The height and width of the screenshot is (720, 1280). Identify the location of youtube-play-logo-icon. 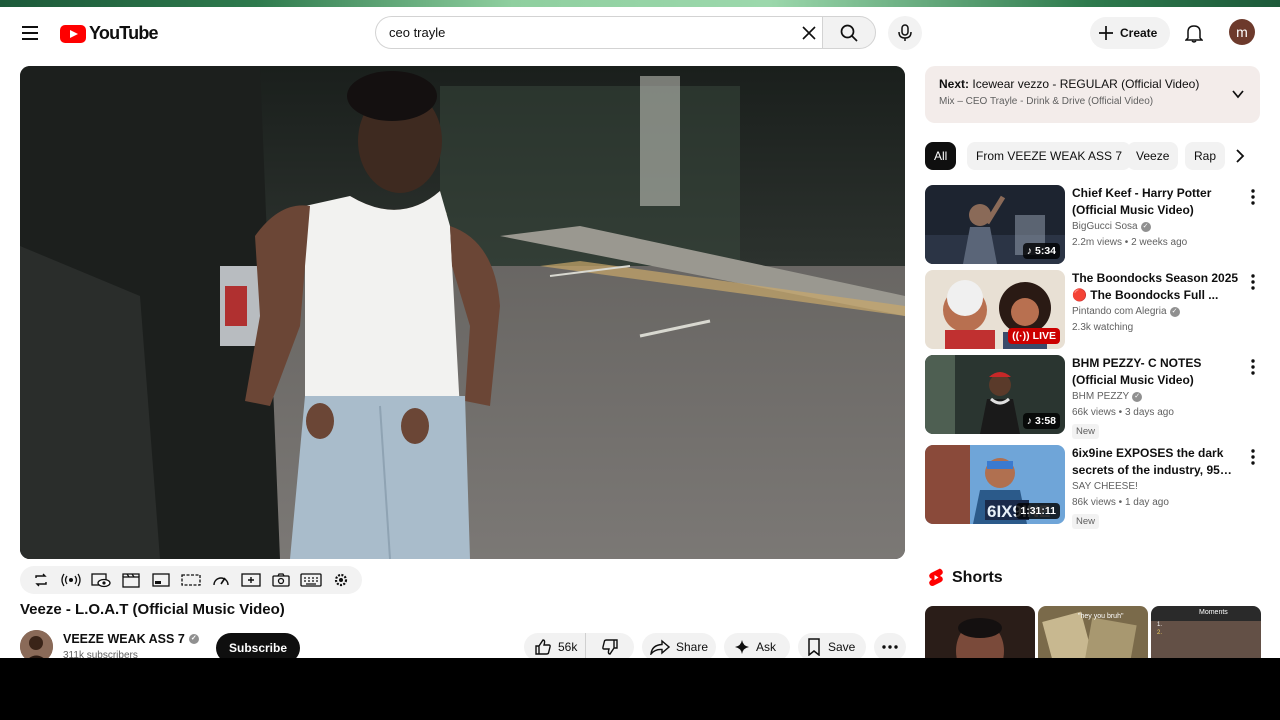
(73, 33).